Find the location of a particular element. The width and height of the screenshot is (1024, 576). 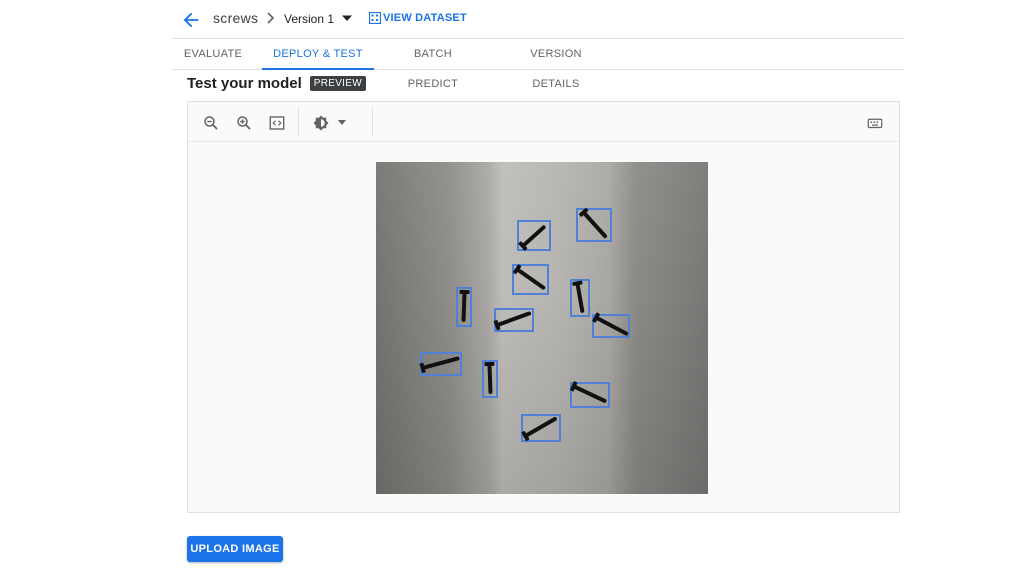

dataset-name: screws is located at coordinates (235, 18).